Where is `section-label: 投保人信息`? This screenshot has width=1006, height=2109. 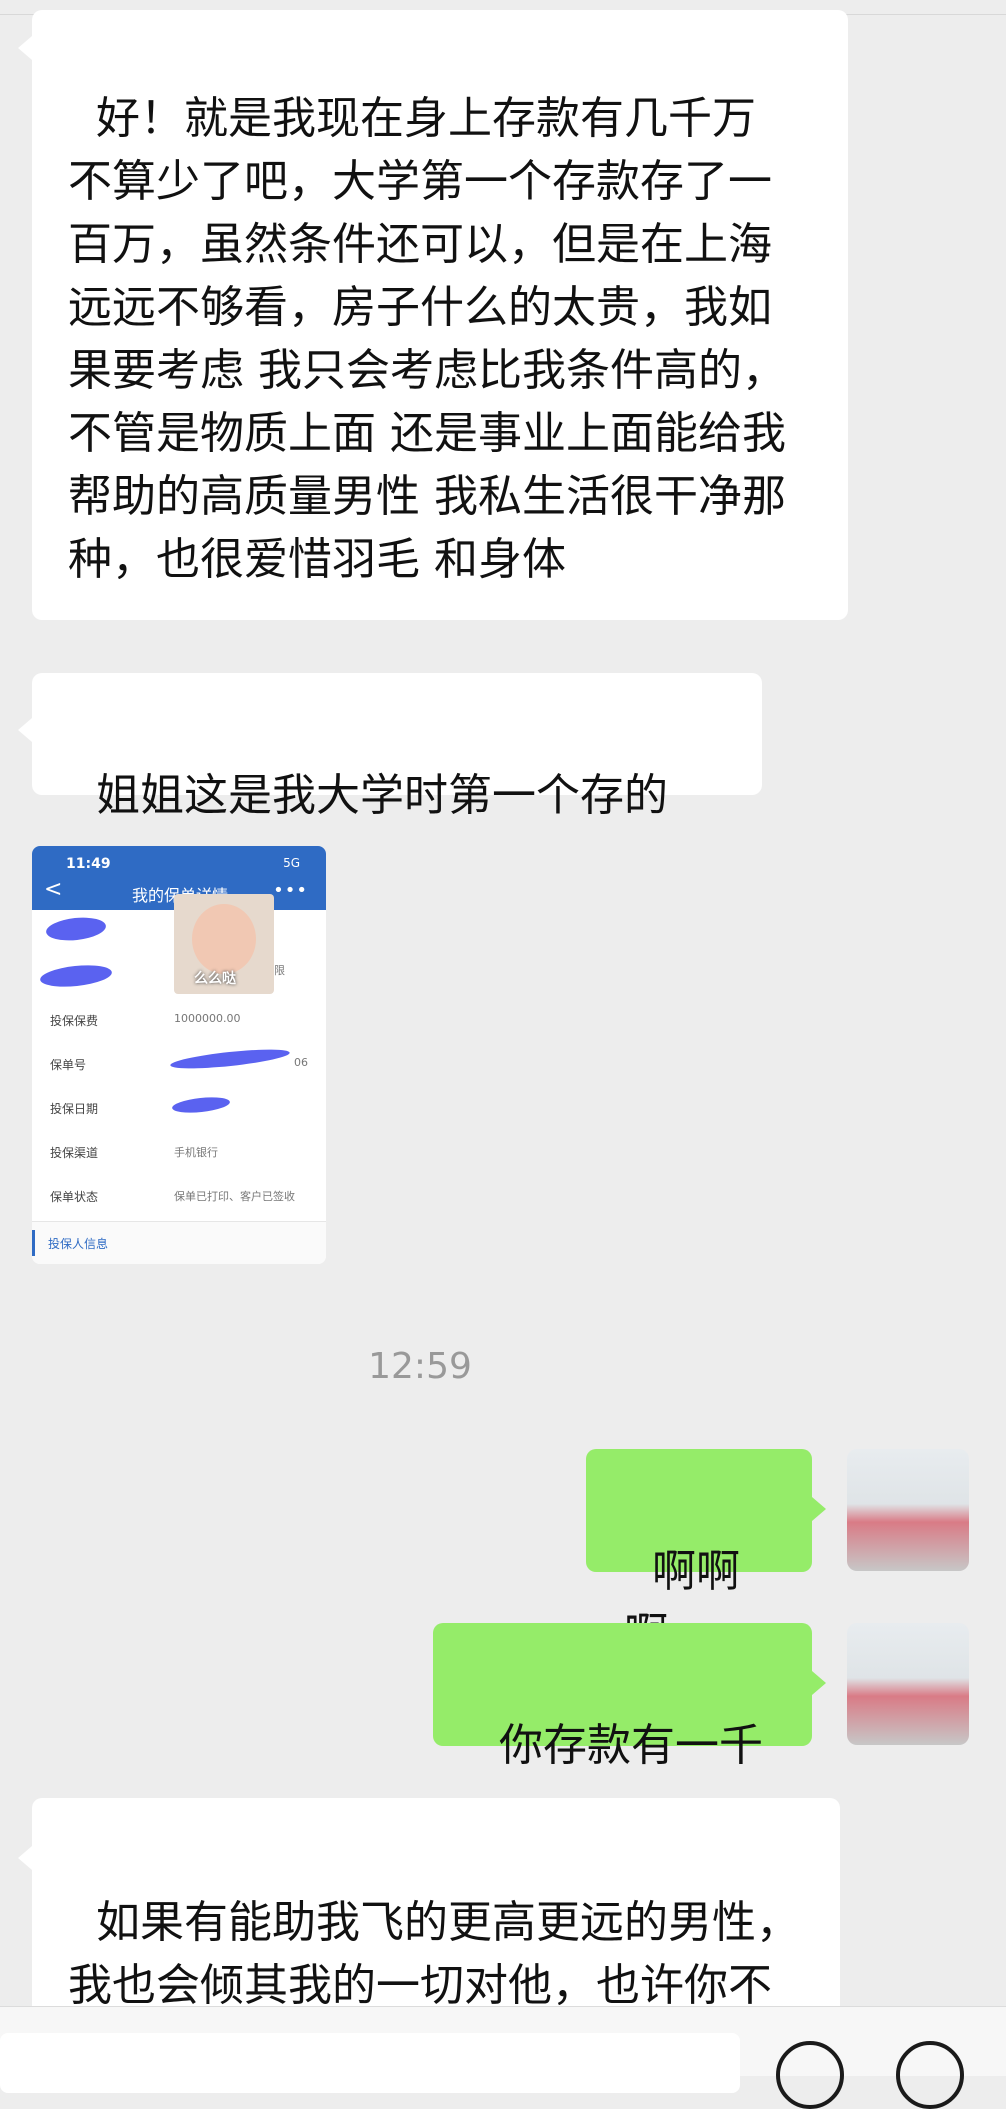
section-label: 投保人信息 is located at coordinates (78, 1244).